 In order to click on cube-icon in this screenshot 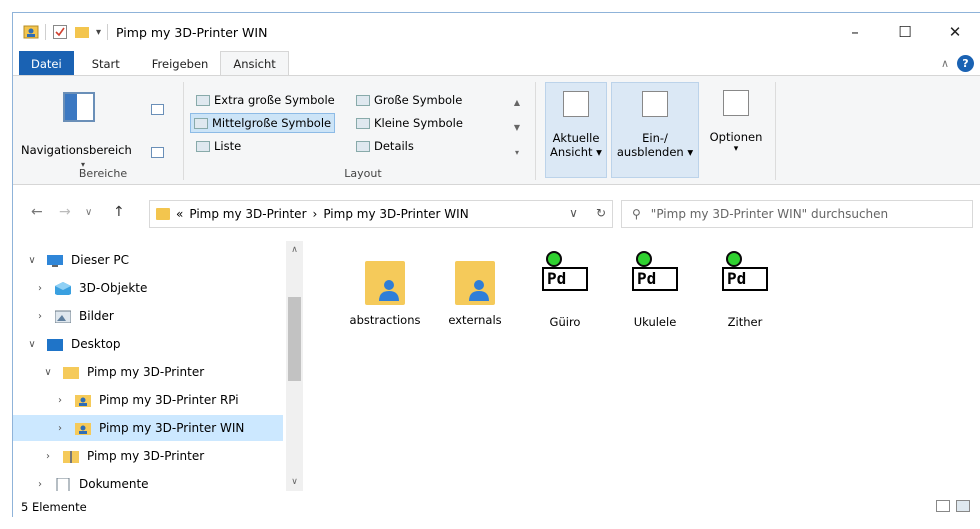, I will do `click(63, 288)`.